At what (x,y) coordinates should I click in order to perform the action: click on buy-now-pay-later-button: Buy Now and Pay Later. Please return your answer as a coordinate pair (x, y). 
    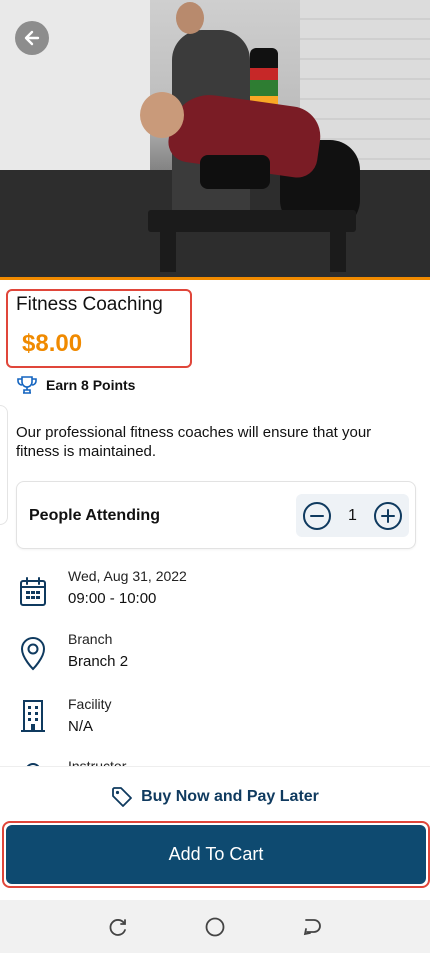
    Looking at the image, I should click on (215, 797).